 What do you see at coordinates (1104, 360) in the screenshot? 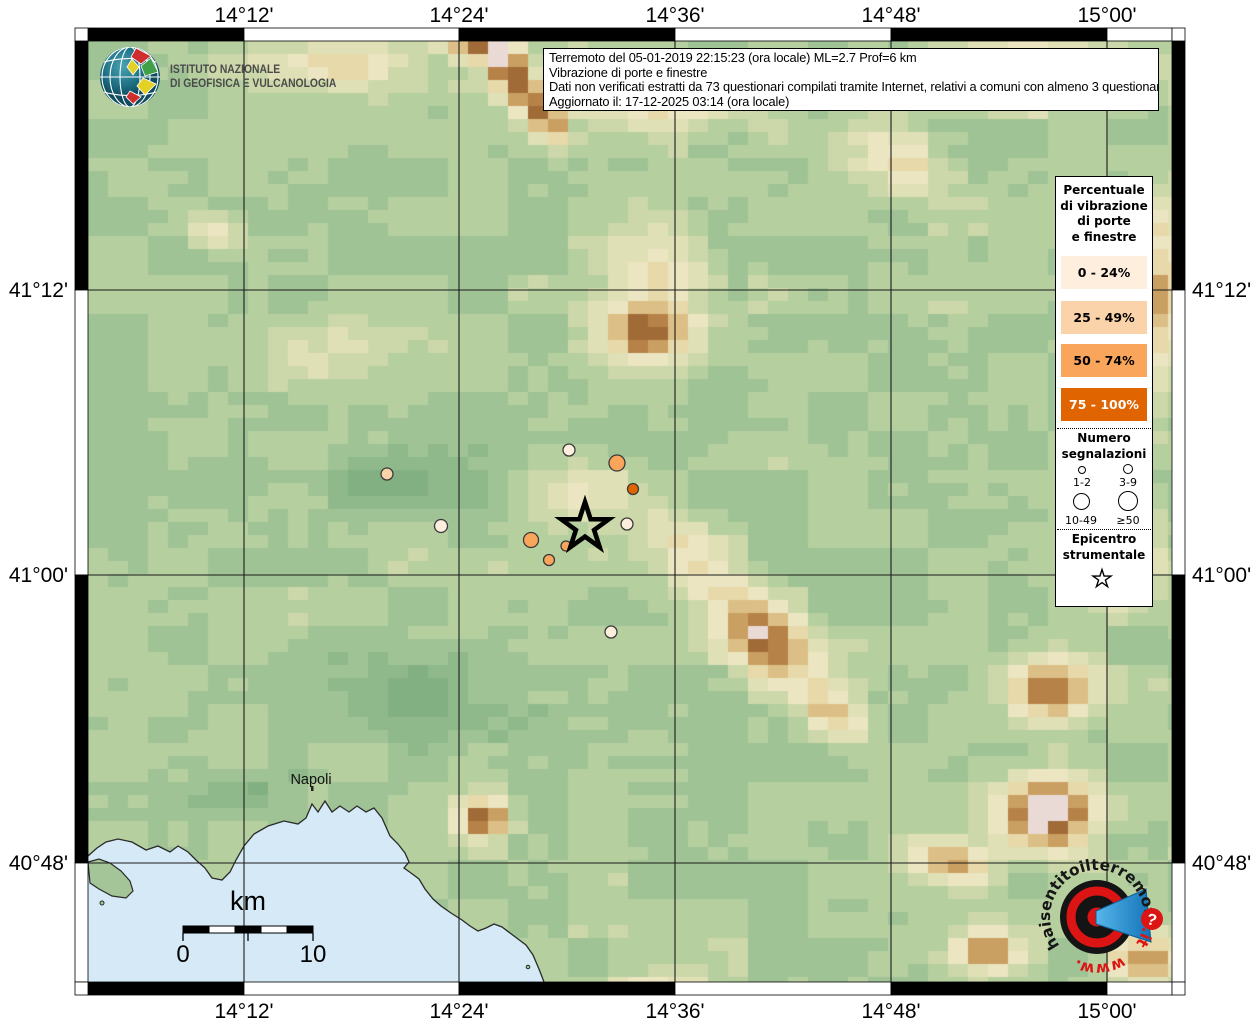
I see `legend-class-50-74: 50 - 74%` at bounding box center [1104, 360].